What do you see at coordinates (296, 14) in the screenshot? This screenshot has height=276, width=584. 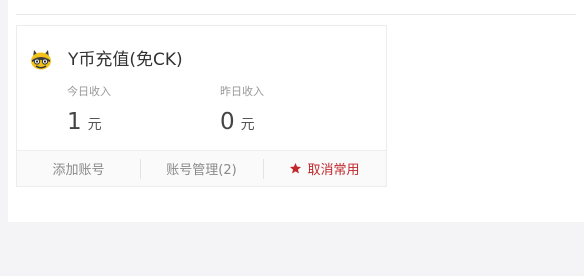 I see `divider` at bounding box center [296, 14].